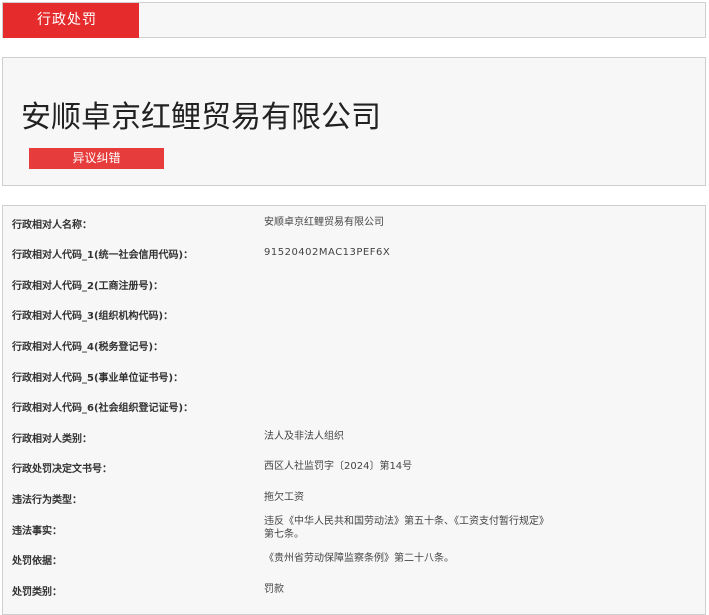 The width and height of the screenshot is (709, 615). I want to click on detail-value: 91520402MAC13PEF6X, so click(327, 252).